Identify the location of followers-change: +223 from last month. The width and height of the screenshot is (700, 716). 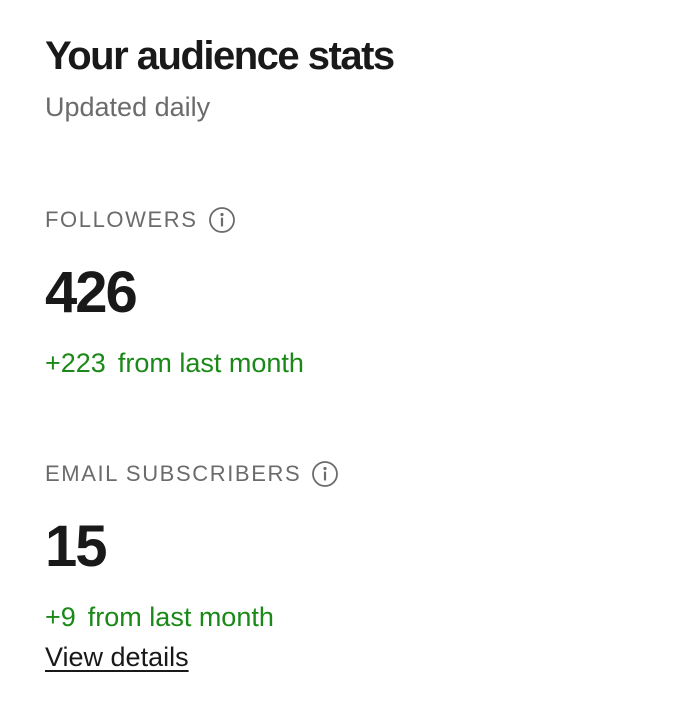
(355, 363).